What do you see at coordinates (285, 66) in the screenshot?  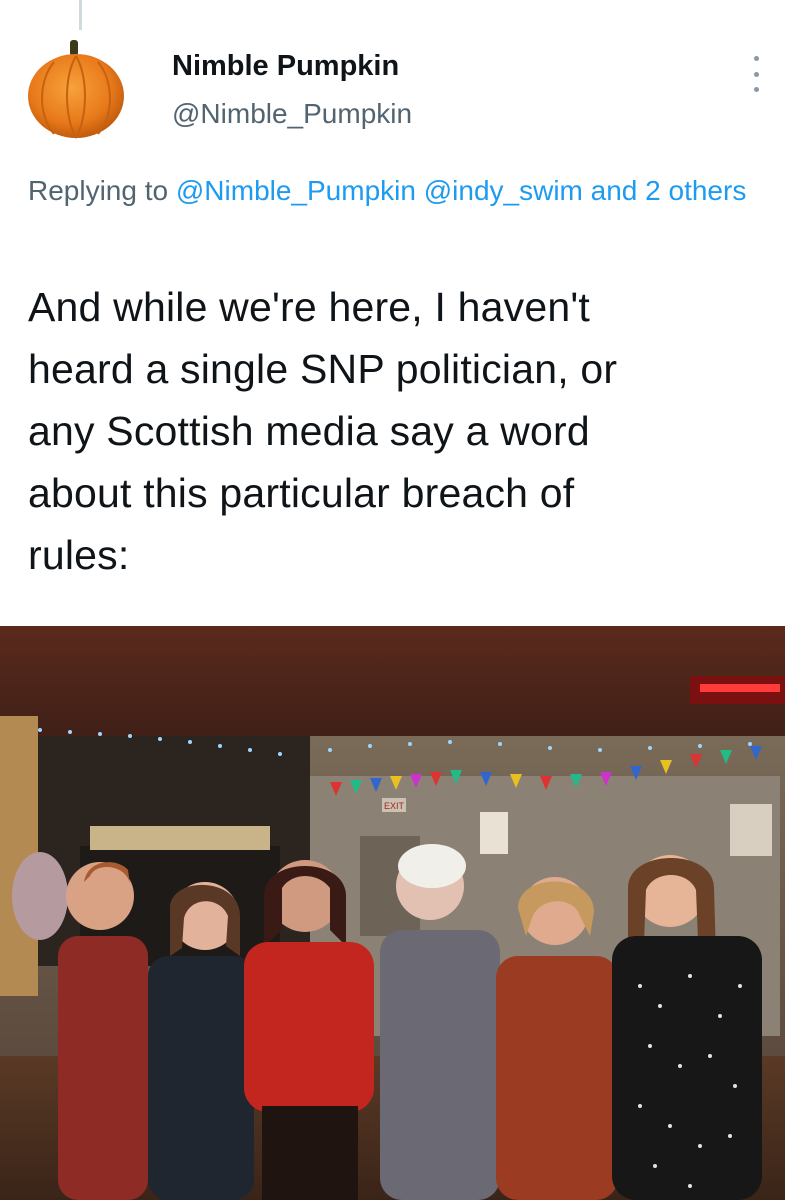 I see `author-display-name: Nimble Pumpkin` at bounding box center [285, 66].